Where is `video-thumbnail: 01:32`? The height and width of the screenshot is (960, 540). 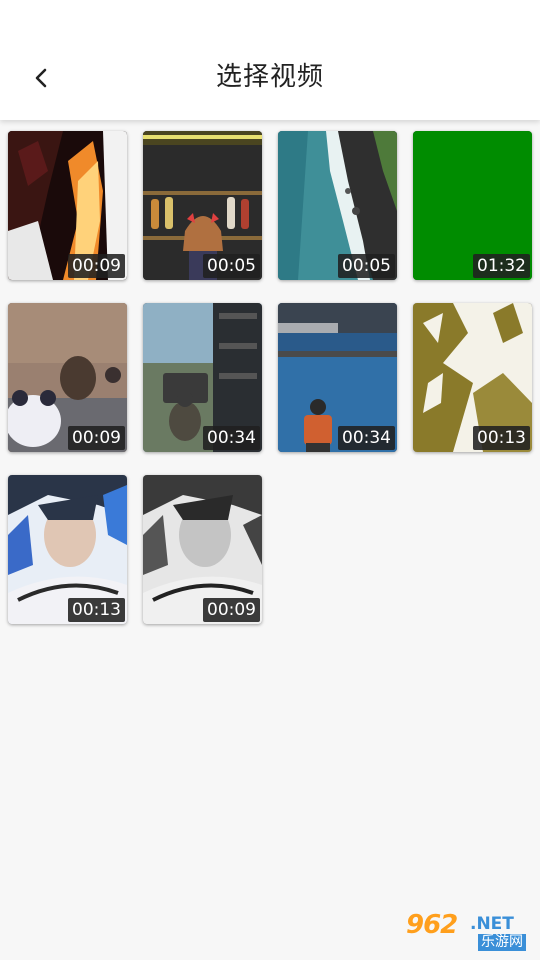 video-thumbnail: 01:32 is located at coordinates (472, 205).